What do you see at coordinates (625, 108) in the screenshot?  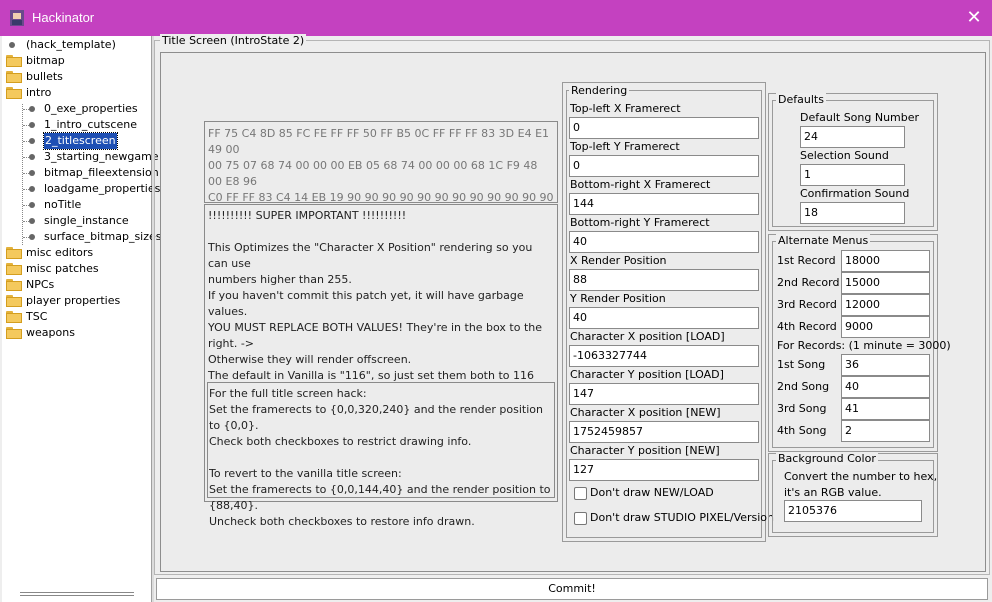 I see `field-label: Top-left X Framerect` at bounding box center [625, 108].